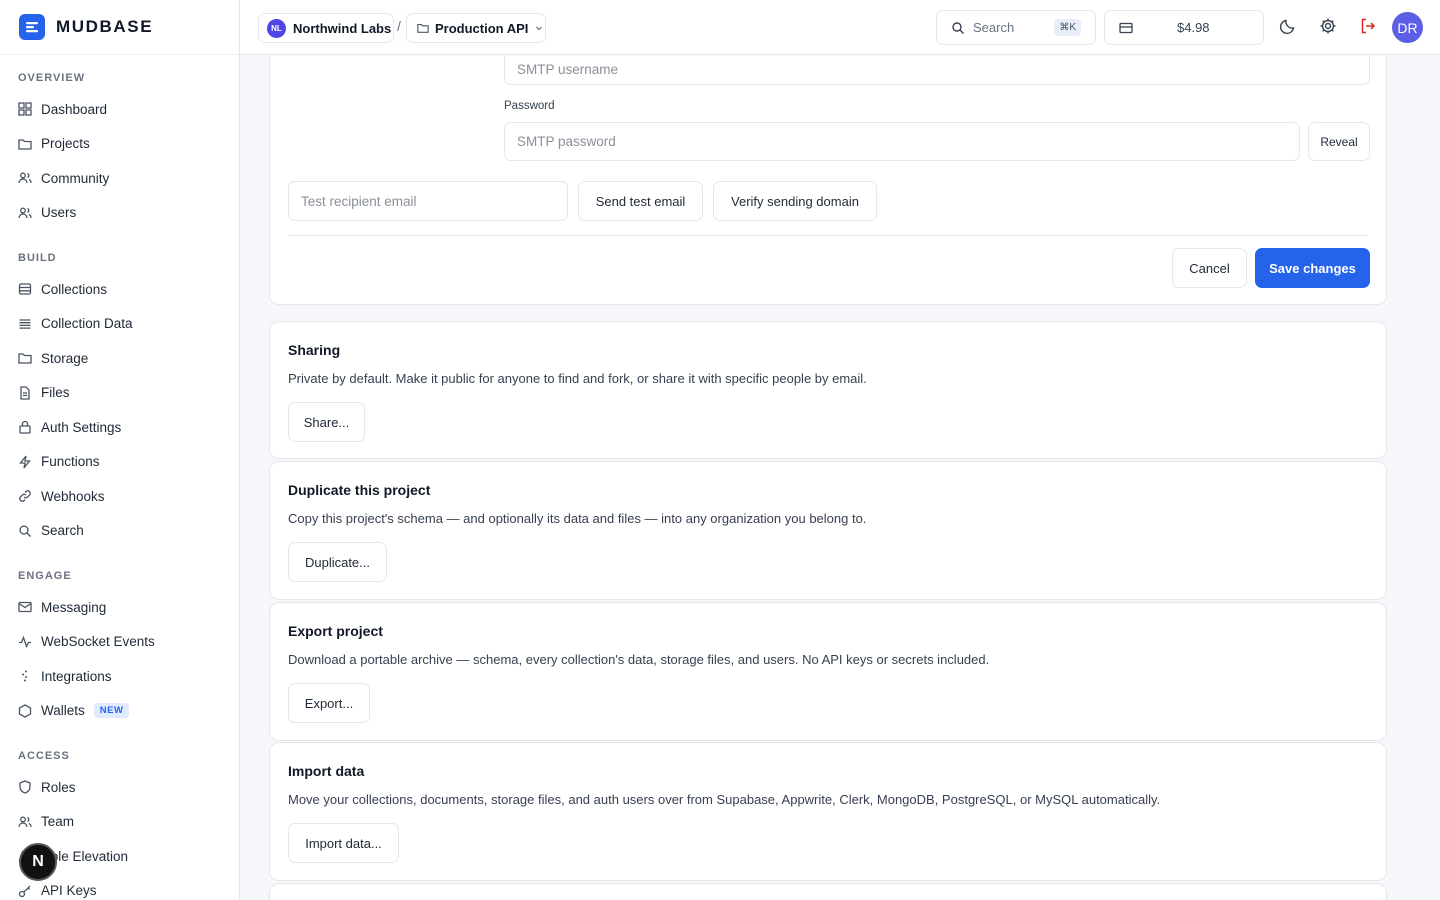 The height and width of the screenshot is (900, 1440). Describe the element at coordinates (119, 822) in the screenshot. I see `sidebar-item-team: Team` at that location.